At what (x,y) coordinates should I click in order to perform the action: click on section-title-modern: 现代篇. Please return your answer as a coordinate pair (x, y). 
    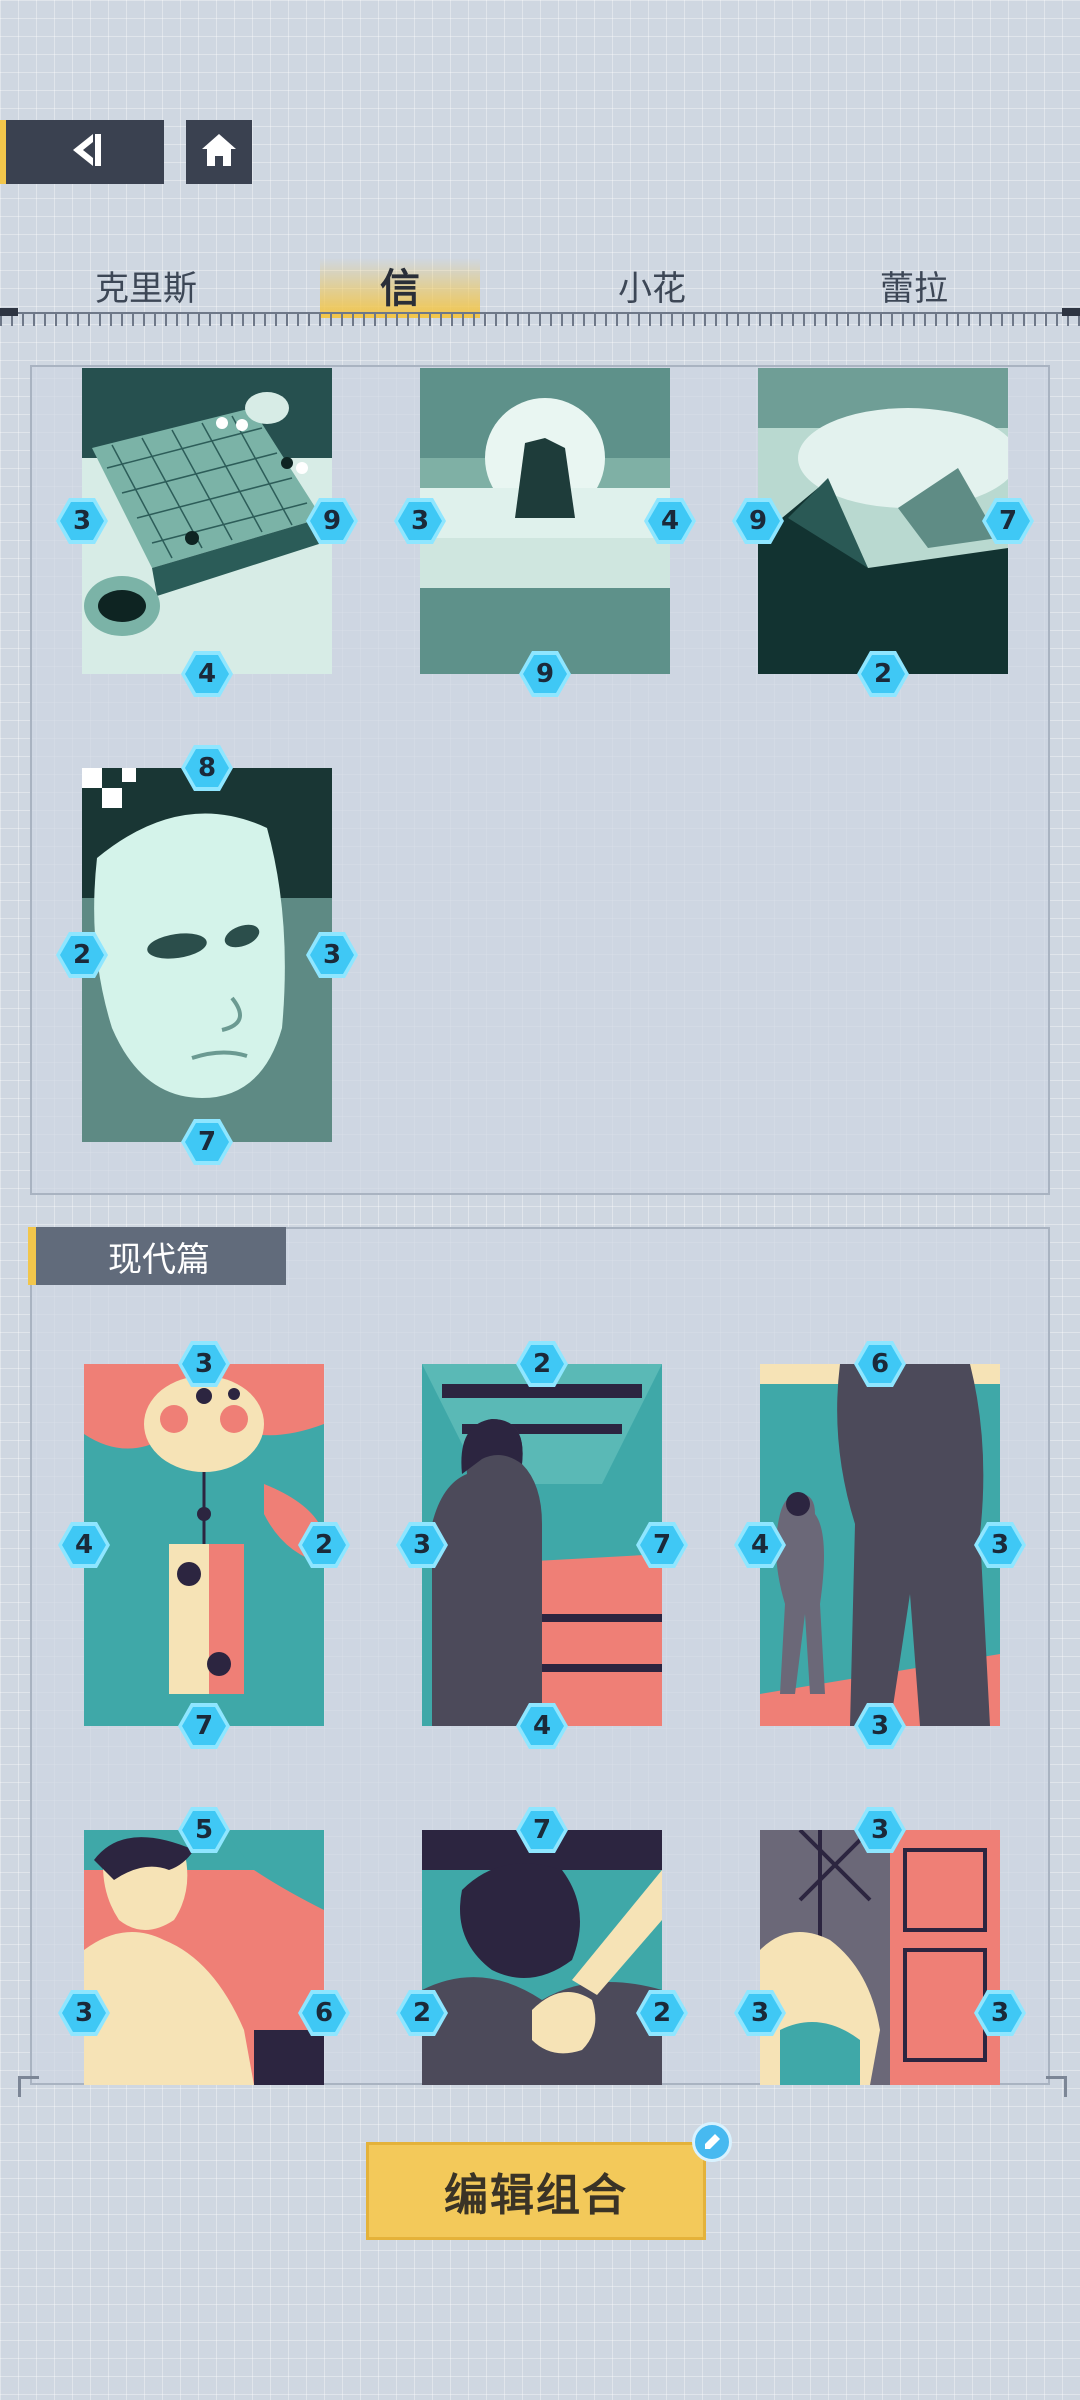
    Looking at the image, I should click on (157, 1256).